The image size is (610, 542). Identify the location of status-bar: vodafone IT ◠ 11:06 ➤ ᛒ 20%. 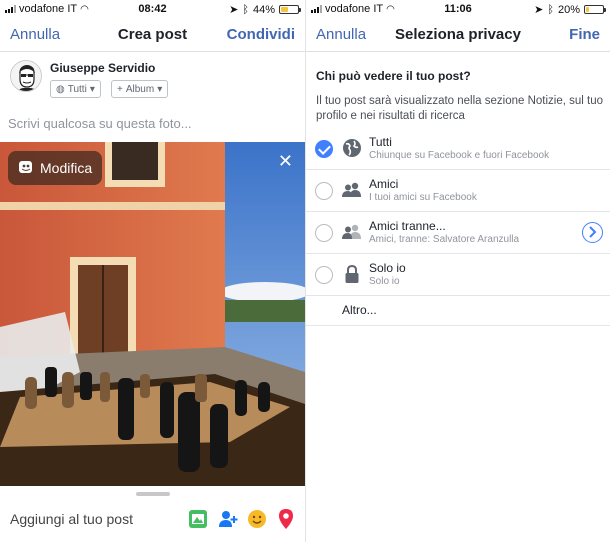
(458, 9).